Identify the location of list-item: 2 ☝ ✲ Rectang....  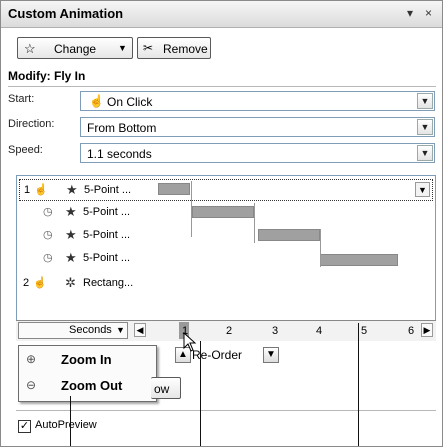
(226, 284).